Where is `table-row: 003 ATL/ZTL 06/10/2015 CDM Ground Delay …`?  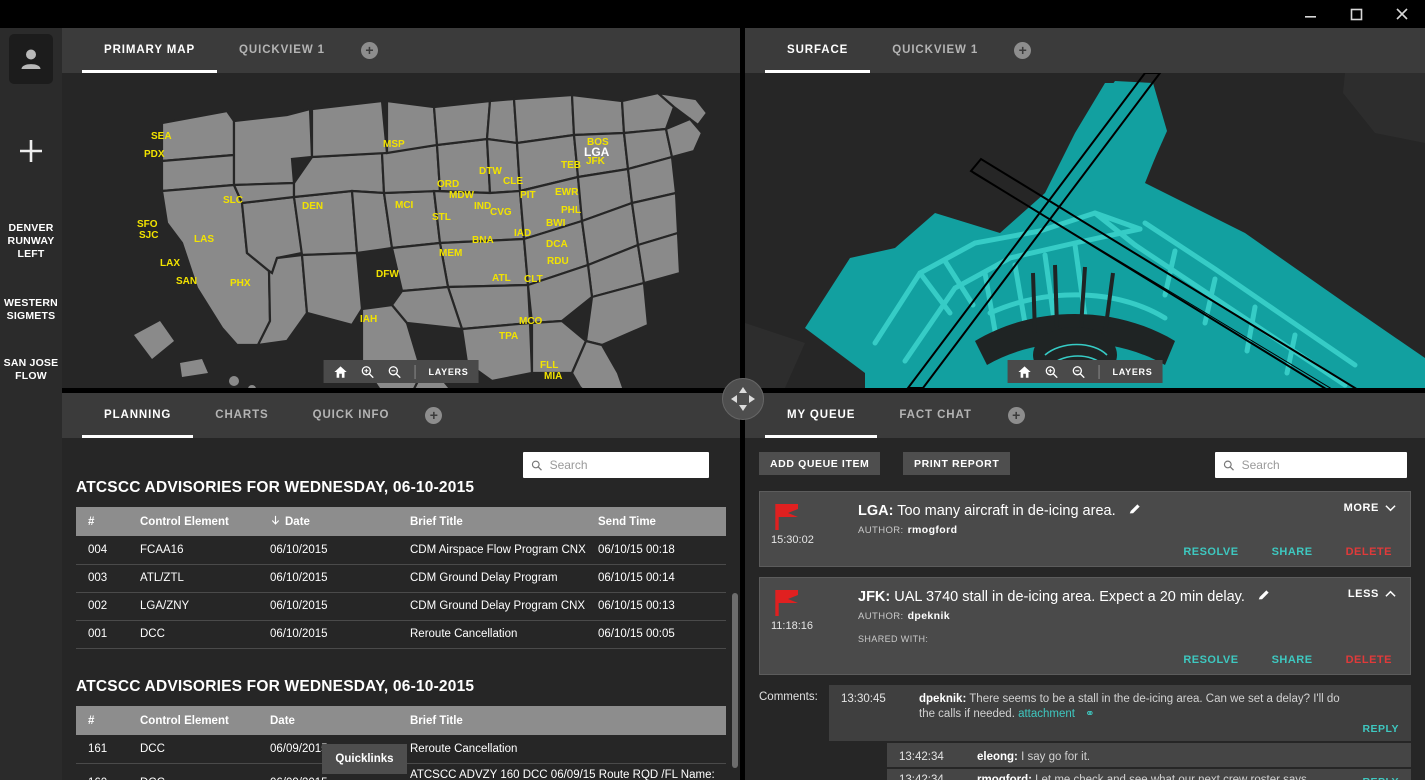 table-row: 003 ATL/ZTL 06/10/2015 CDM Ground Delay … is located at coordinates (401, 578).